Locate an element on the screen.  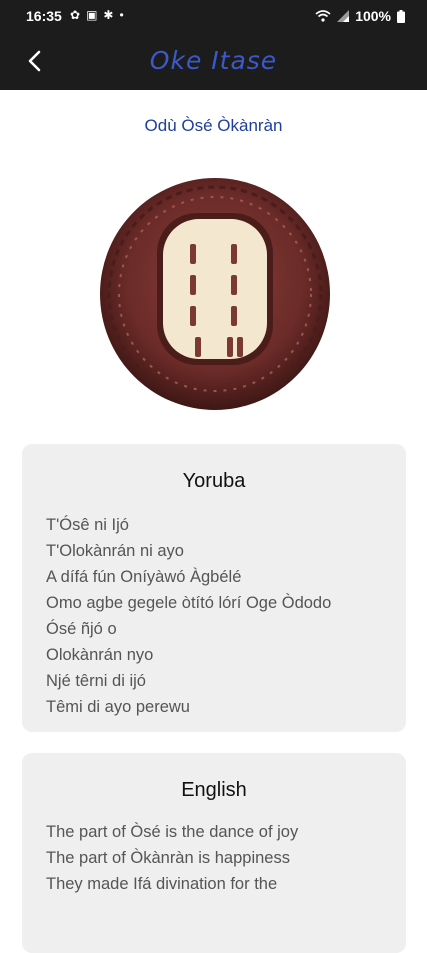
verse-line: They made Ifá divination for the is located at coordinates (162, 884).